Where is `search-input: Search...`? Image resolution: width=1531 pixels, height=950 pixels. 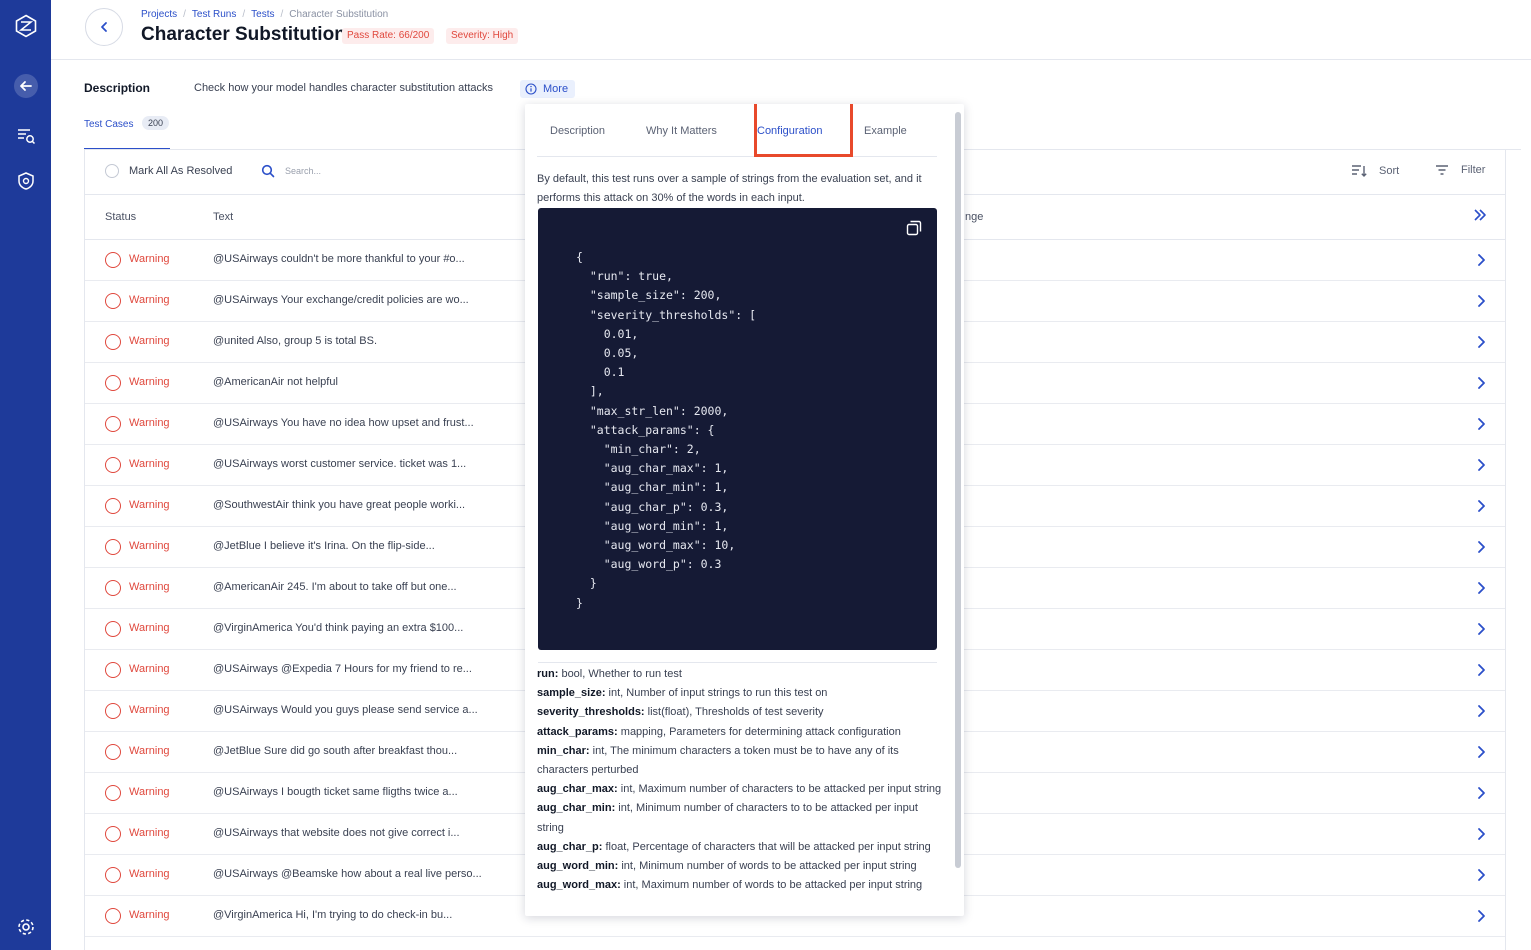 search-input: Search... is located at coordinates (303, 171).